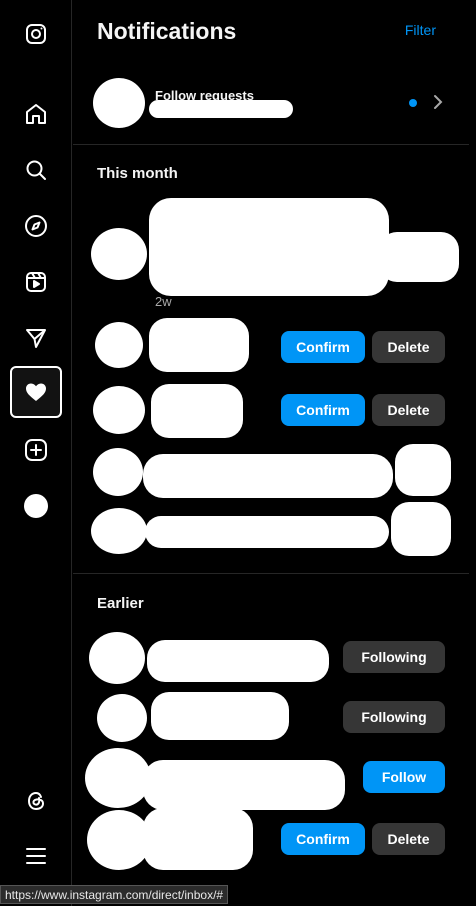  What do you see at coordinates (120, 603) in the screenshot?
I see `earlier-heading: Earlier` at bounding box center [120, 603].